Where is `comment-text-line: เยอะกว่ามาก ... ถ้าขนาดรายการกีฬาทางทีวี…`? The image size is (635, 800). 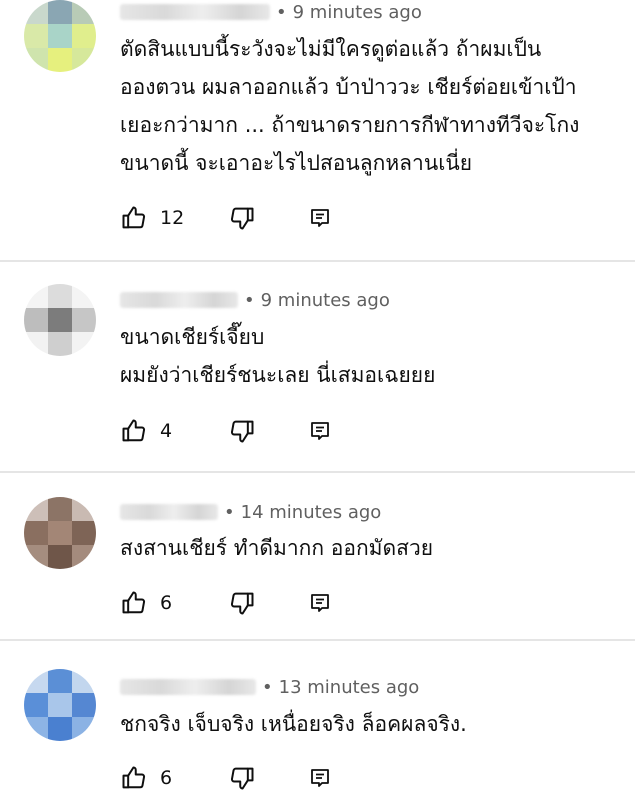 comment-text-line: เยอะกว่ามาก ... ถ้าขนาดรายการกีฬาทางทีวี… is located at coordinates (350, 125).